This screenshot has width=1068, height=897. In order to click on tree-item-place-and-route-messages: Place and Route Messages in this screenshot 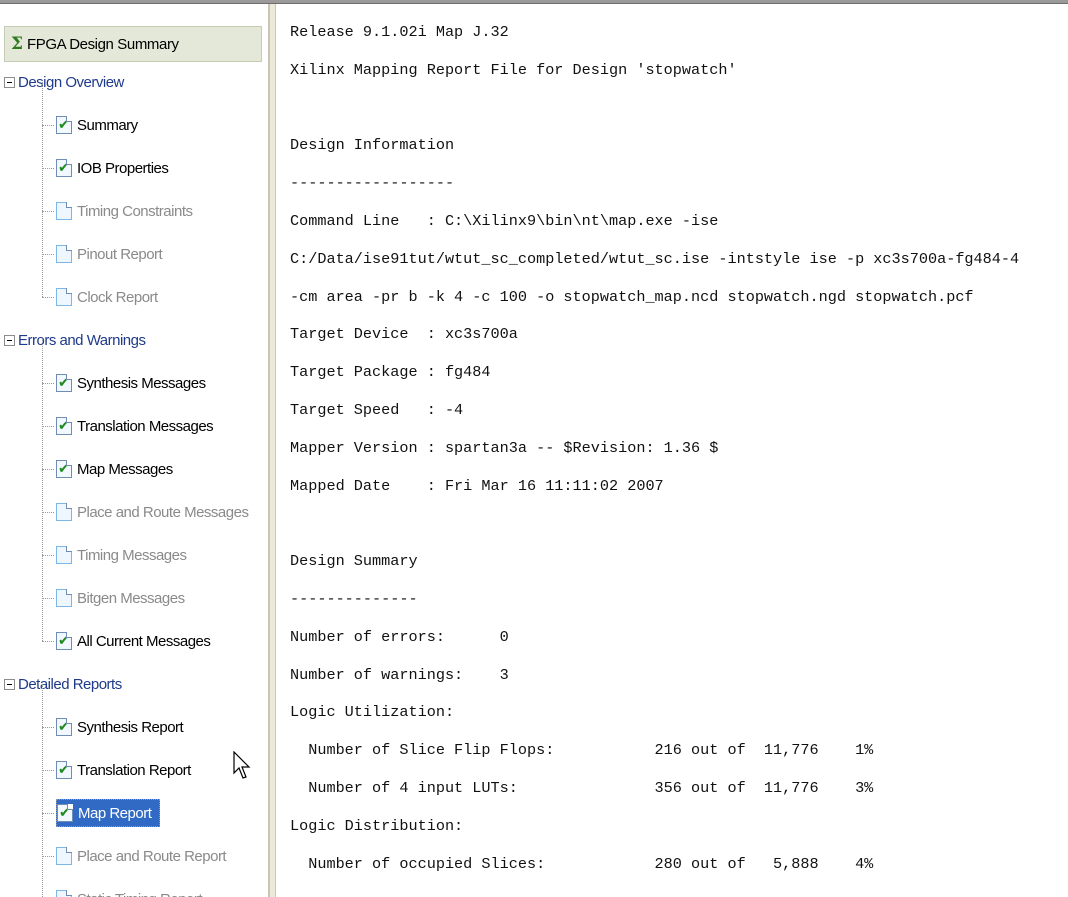, I will do `click(152, 512)`.